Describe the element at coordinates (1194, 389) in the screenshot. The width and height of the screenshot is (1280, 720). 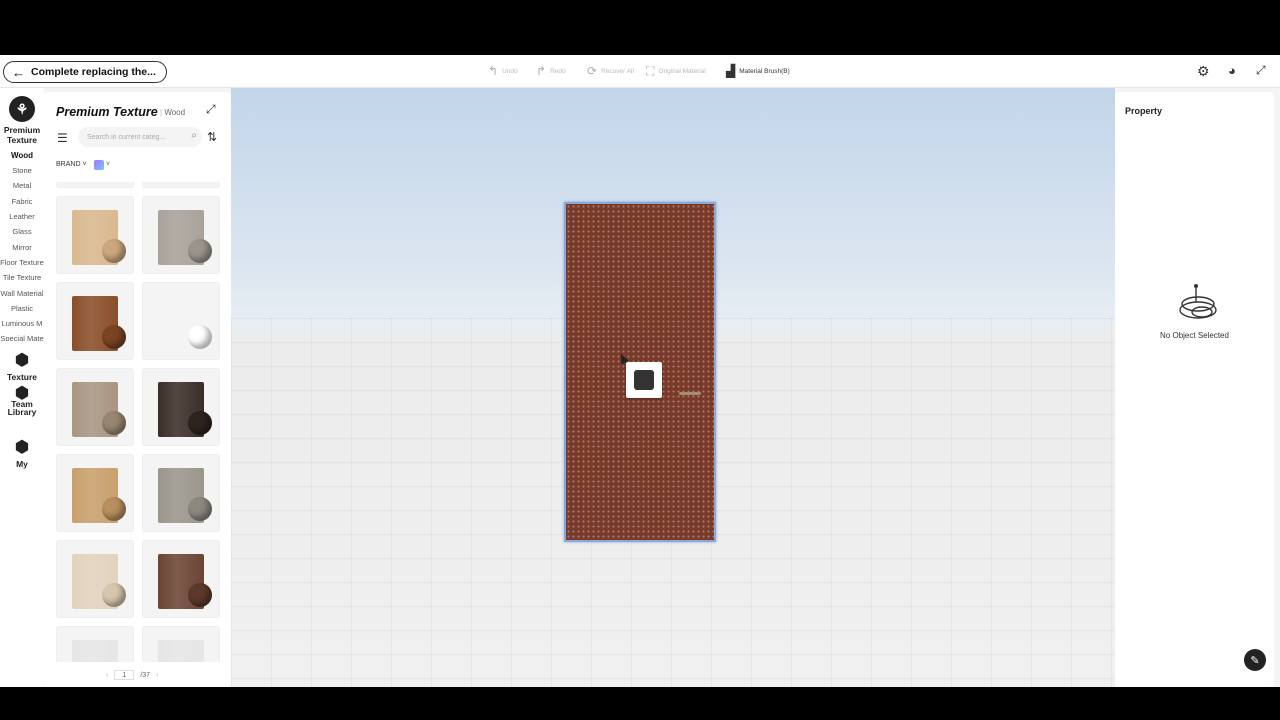
I see `property-panel: Property No Object Selected ✎` at that location.